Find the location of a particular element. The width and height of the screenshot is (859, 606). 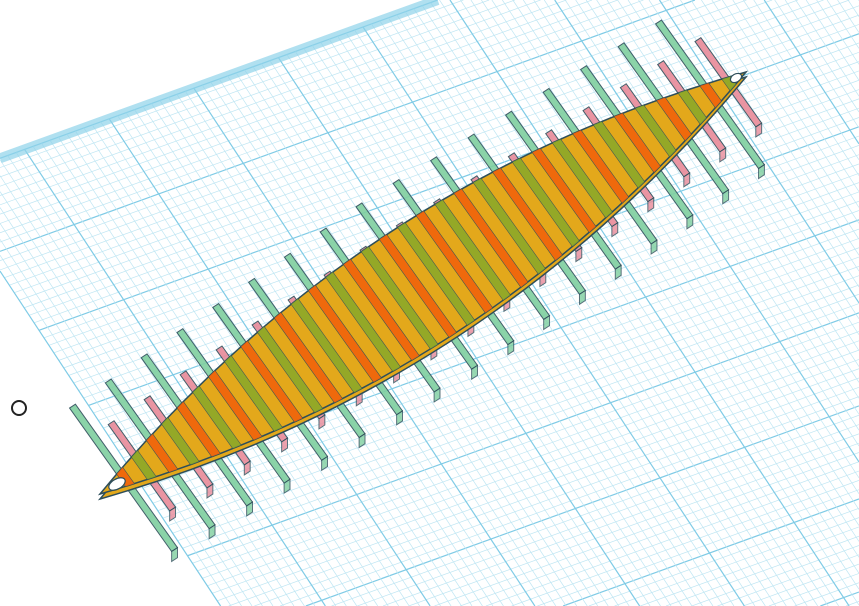

circle-marker-icon is located at coordinates (19, 408).